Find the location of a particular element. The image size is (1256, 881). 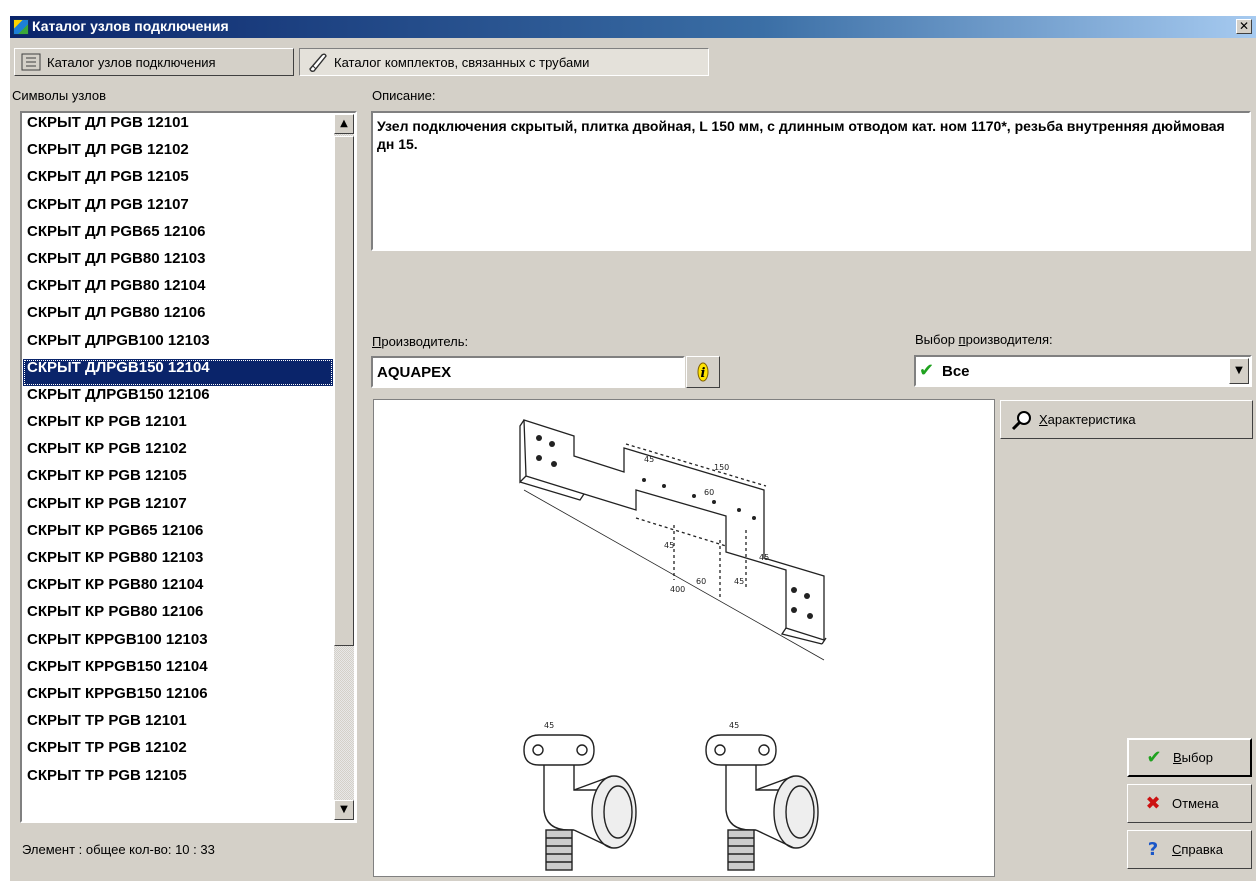

list-item: СКРЫТ ДЛ PGB 12101 is located at coordinates (178, 127).